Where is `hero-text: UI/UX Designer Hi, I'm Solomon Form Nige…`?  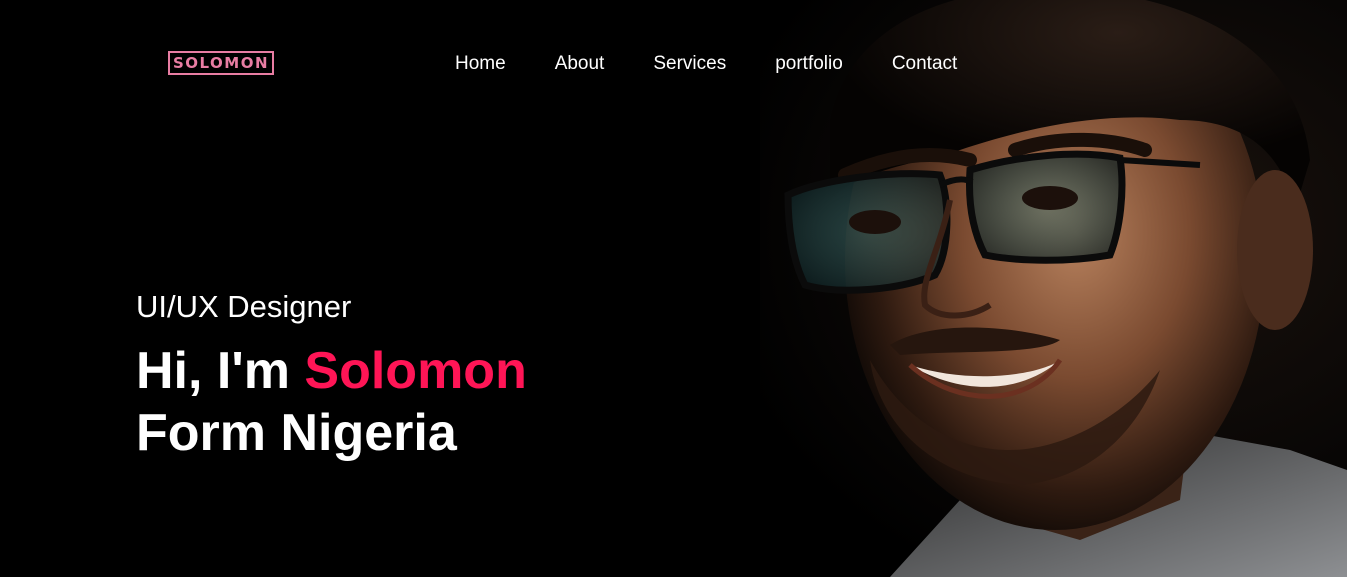 hero-text: UI/UX Designer Hi, I'm Solomon Form Nige… is located at coordinates (331, 376).